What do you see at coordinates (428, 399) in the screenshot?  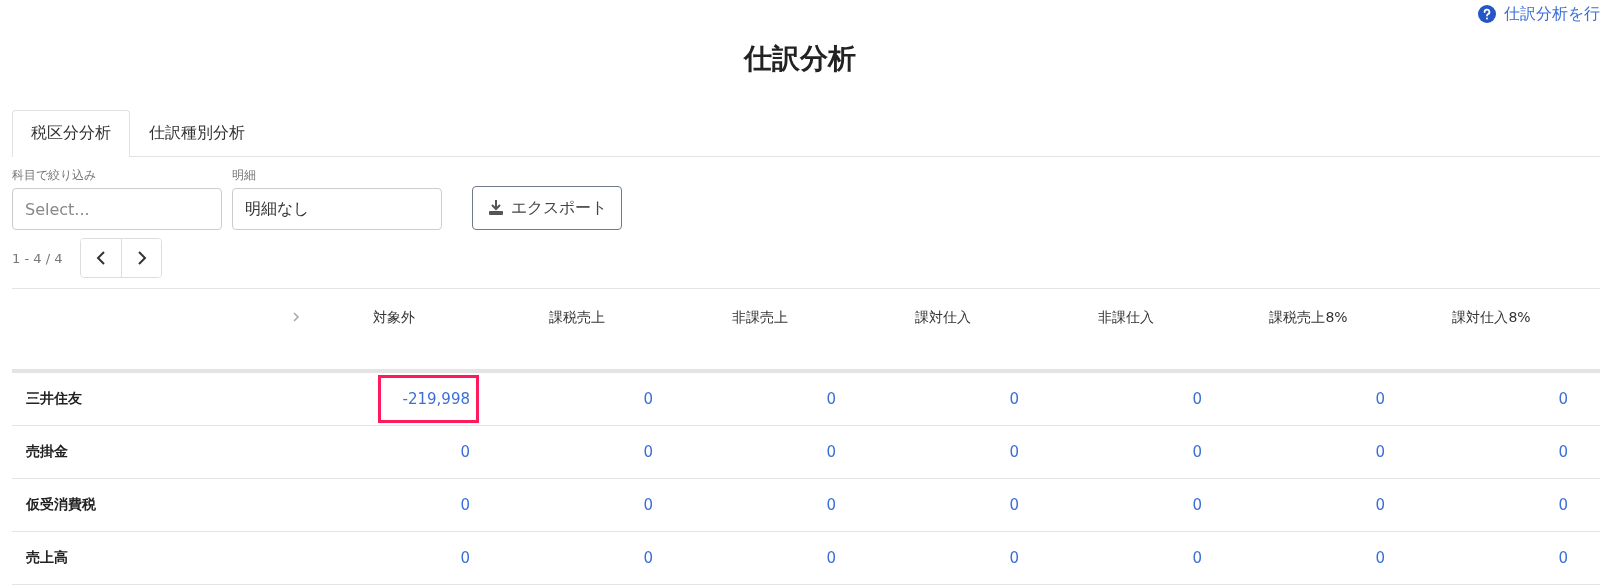 I see `amount-link: -219,998` at bounding box center [428, 399].